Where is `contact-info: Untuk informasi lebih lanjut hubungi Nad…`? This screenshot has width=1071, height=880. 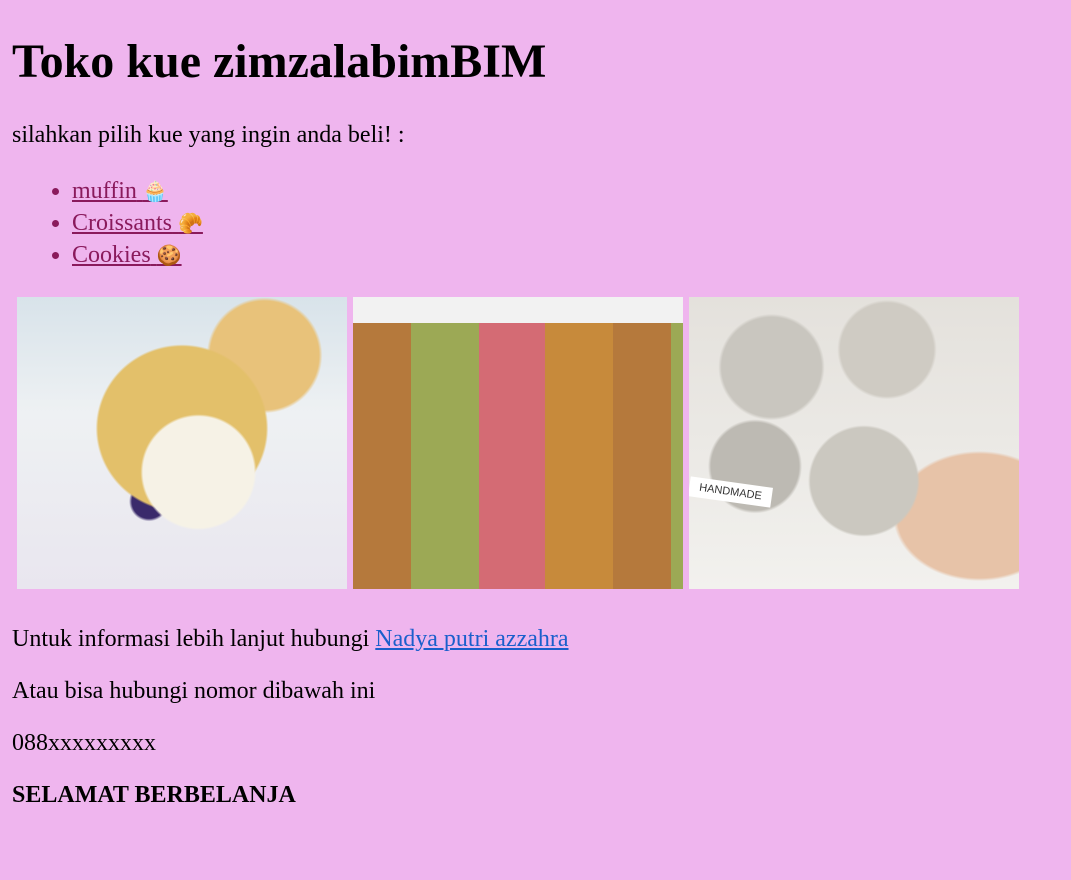 contact-info: Untuk informasi lebih lanjut hubungi Nad… is located at coordinates (290, 639).